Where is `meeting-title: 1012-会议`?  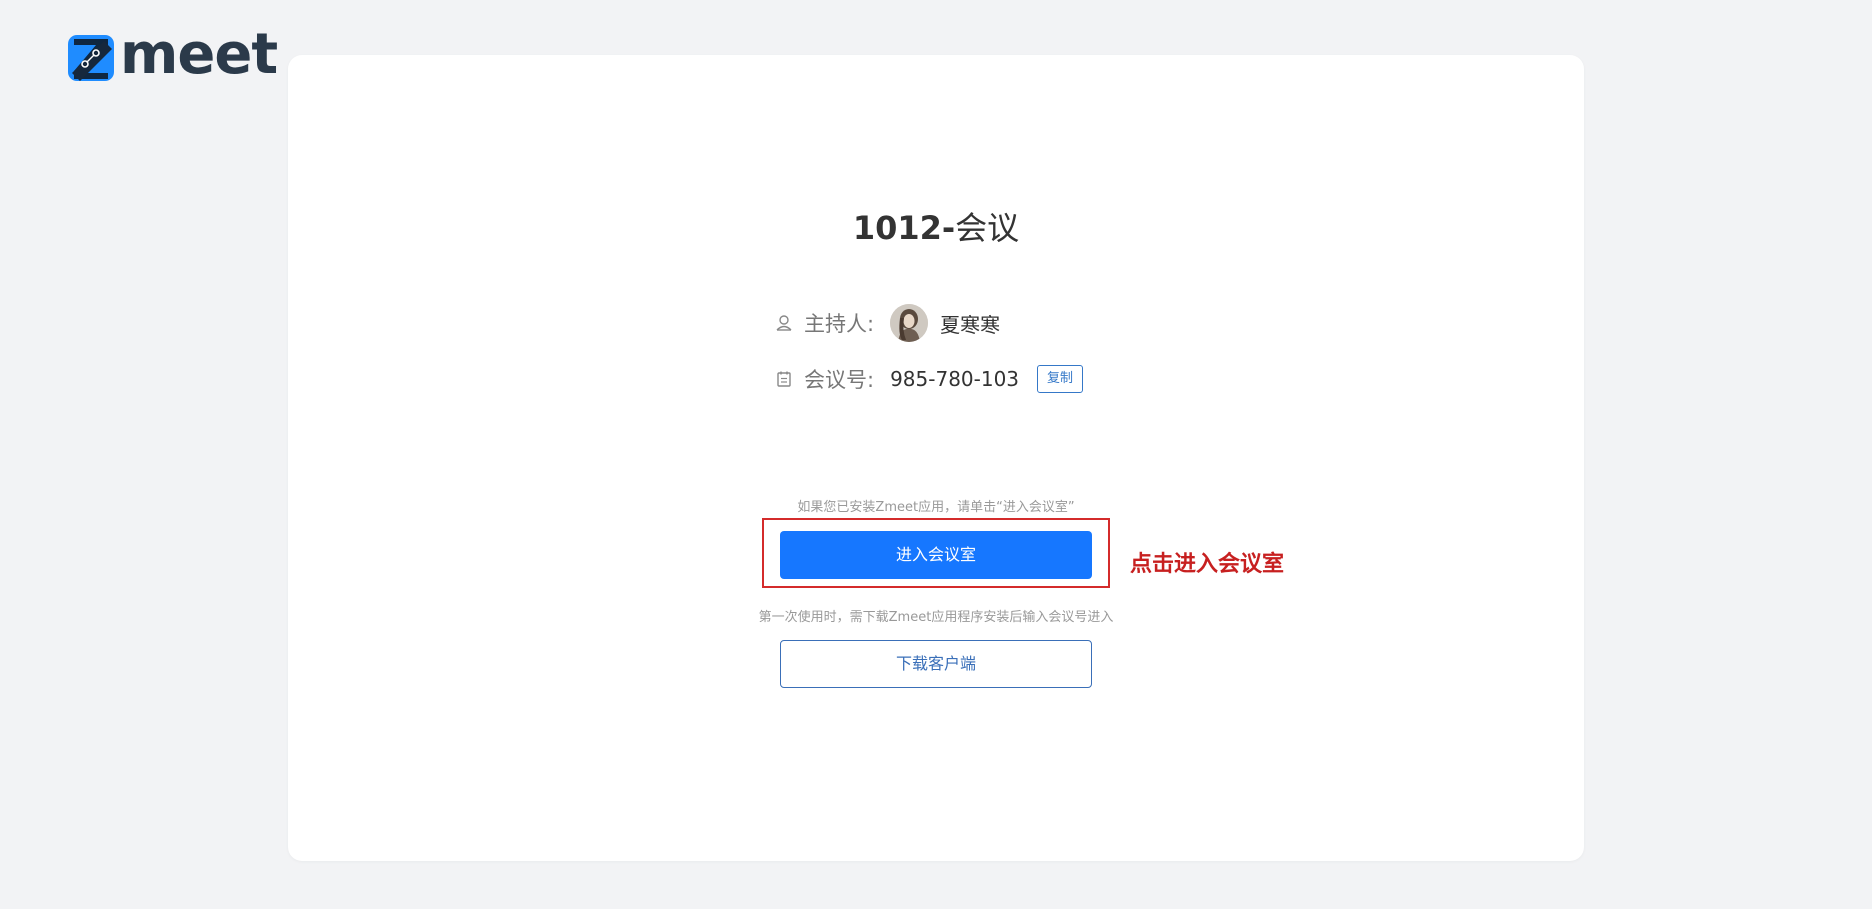
meeting-title: 1012-会议 is located at coordinates (936, 228).